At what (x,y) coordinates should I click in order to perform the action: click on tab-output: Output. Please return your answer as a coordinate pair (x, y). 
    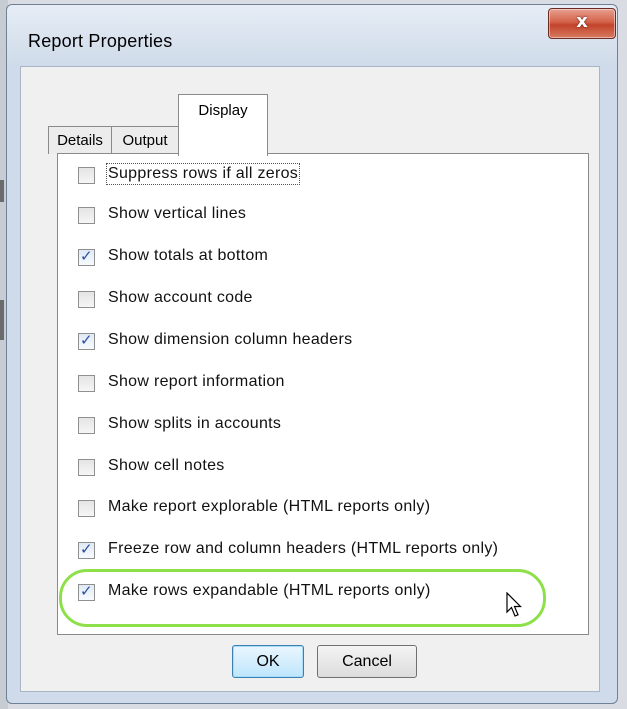
    Looking at the image, I should click on (145, 140).